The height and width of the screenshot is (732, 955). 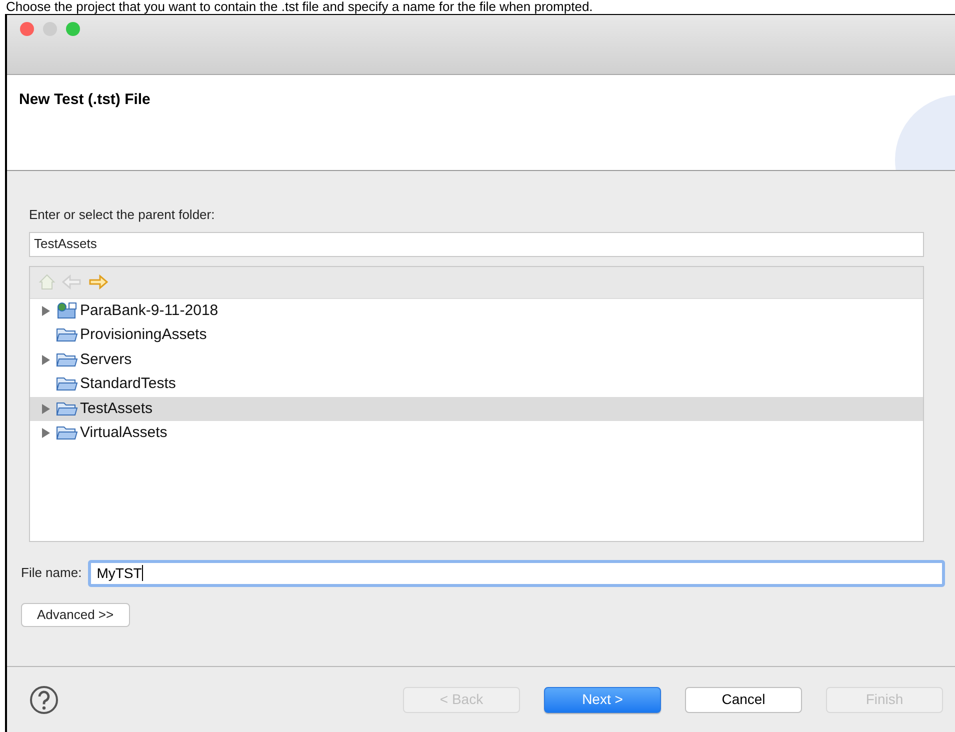 What do you see at coordinates (143, 335) in the screenshot?
I see `tree-item-label: ProvisioningAssets` at bounding box center [143, 335].